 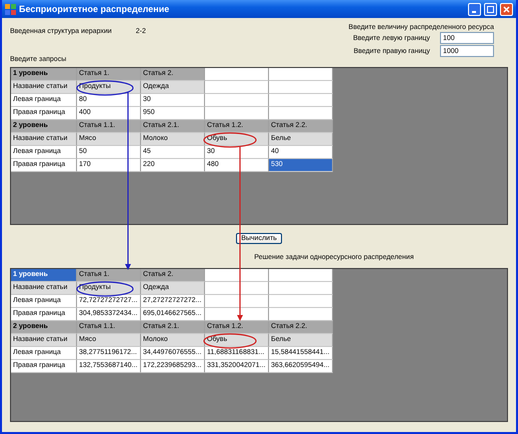 I want to click on maximize-icon, so click(x=490, y=9).